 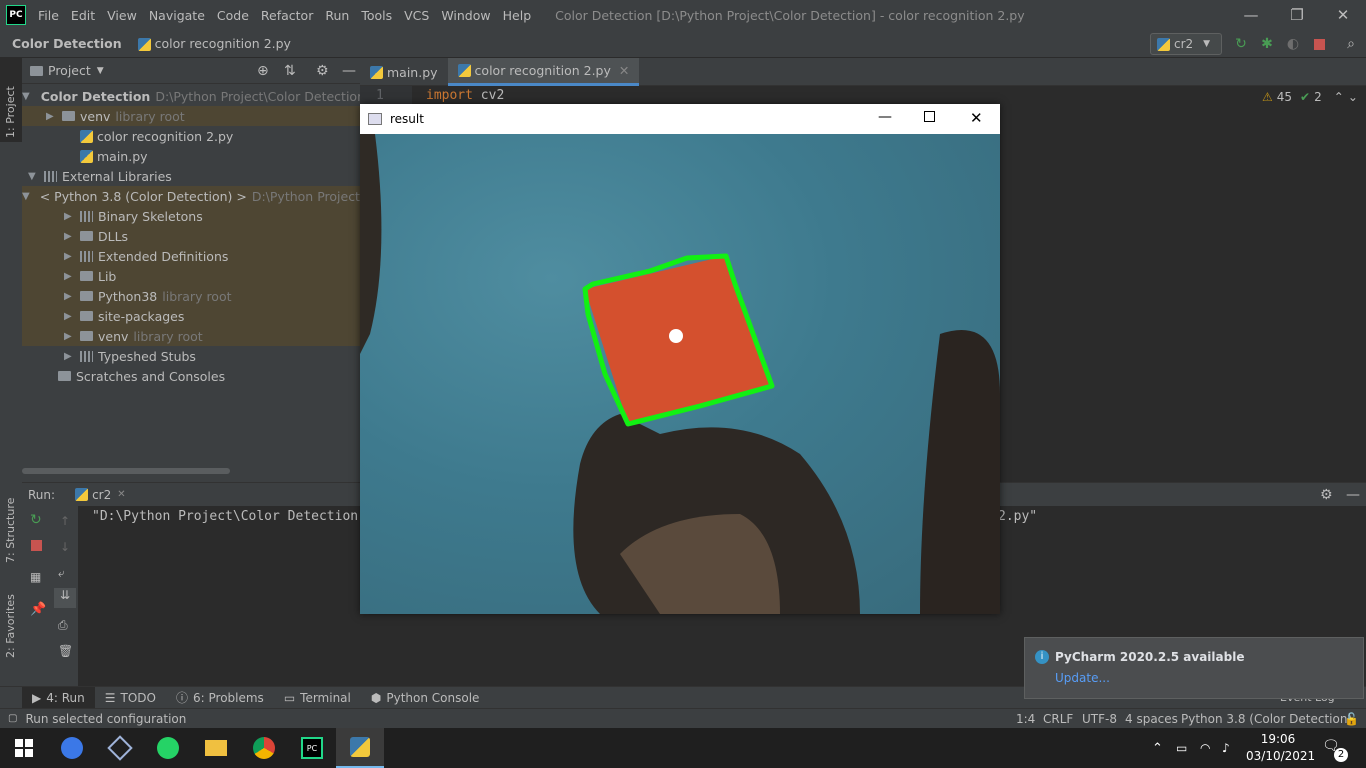 I want to click on menu-file: File, so click(x=48, y=15).